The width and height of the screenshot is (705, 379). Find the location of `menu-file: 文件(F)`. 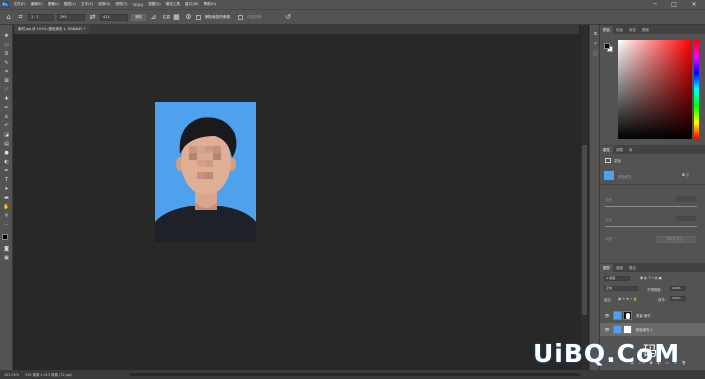

menu-file: 文件(F) is located at coordinates (19, 4).